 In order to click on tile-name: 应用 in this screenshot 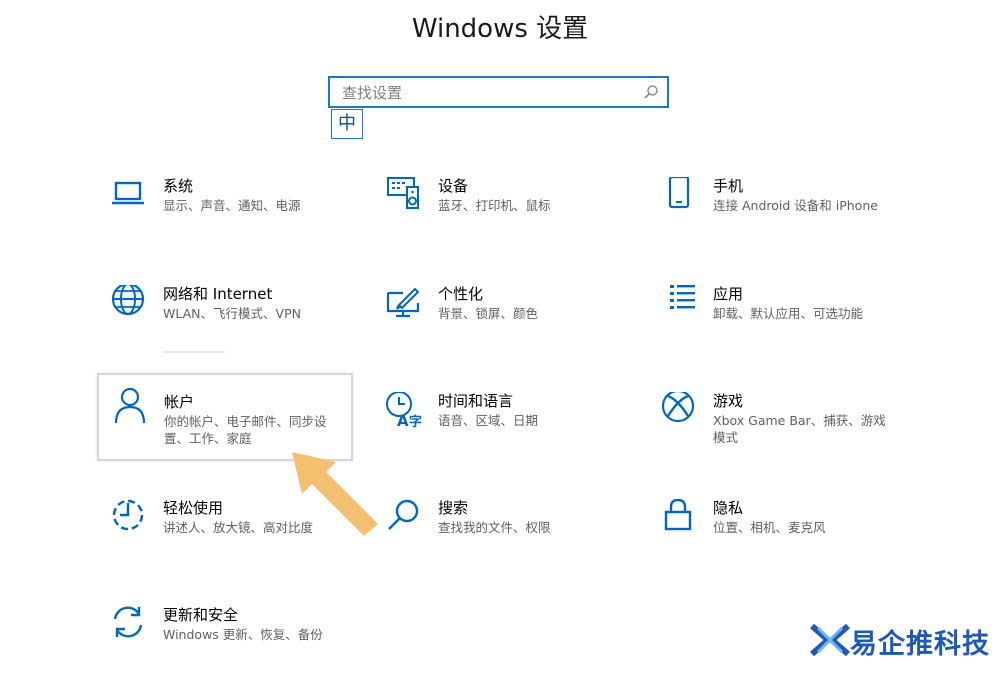, I will do `click(728, 294)`.